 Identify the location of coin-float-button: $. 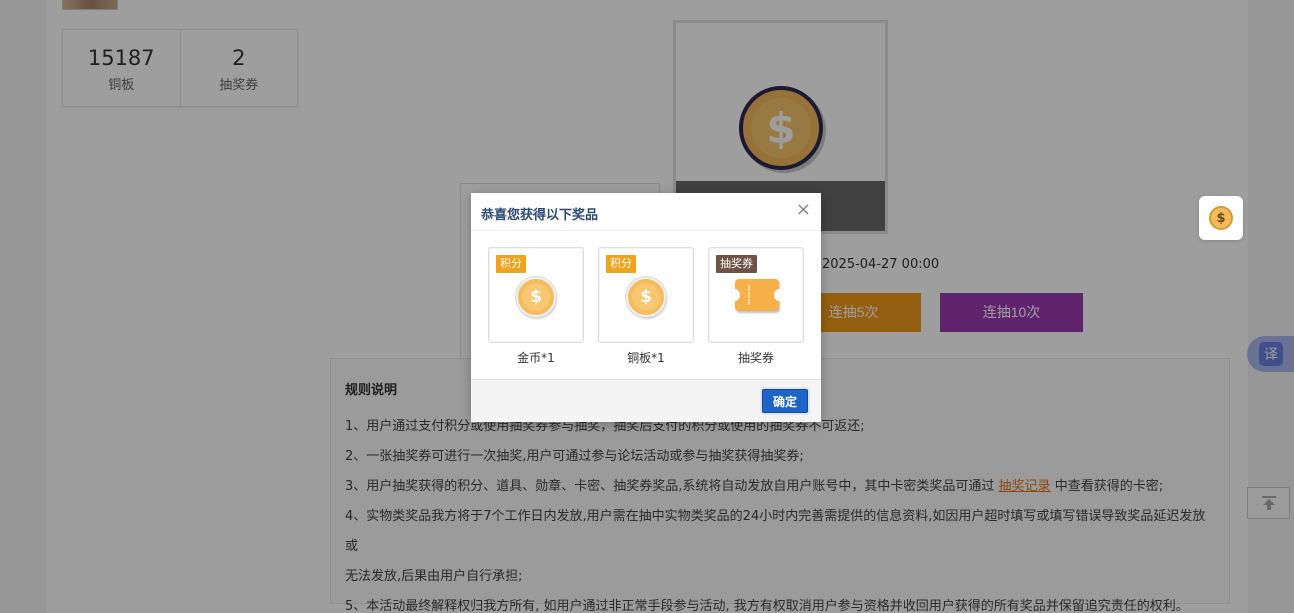
(1221, 218).